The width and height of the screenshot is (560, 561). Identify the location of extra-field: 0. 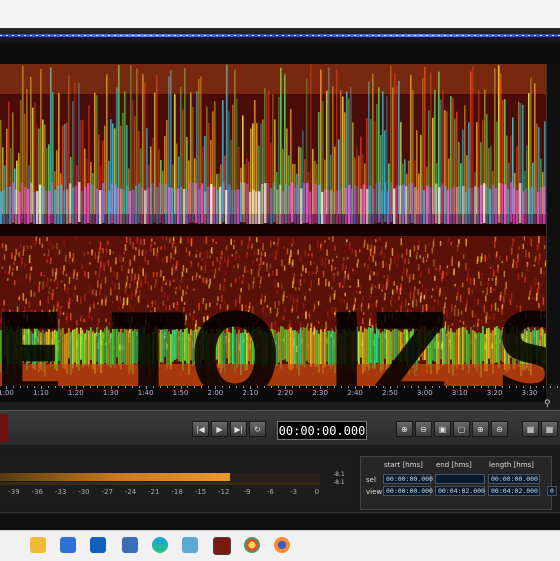
(552, 491).